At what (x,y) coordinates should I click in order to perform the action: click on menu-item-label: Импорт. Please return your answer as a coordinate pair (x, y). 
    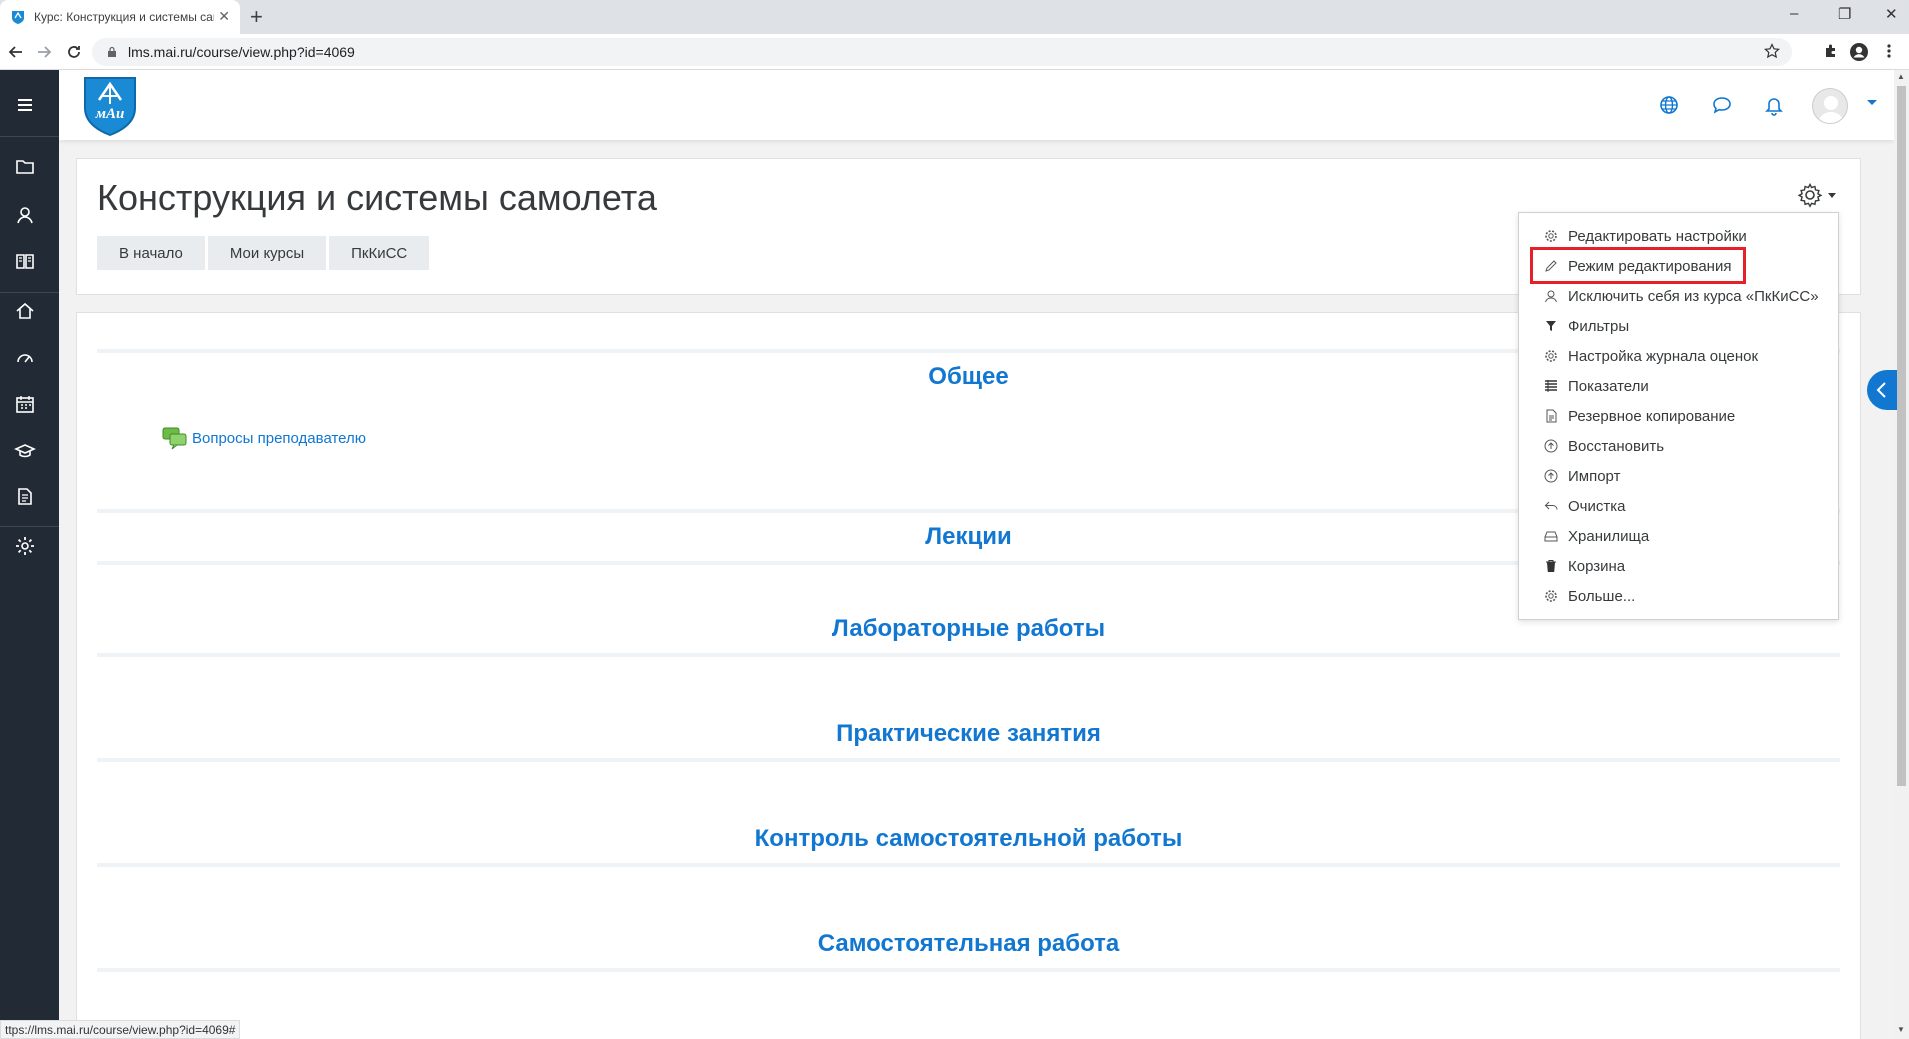
    Looking at the image, I should click on (1594, 476).